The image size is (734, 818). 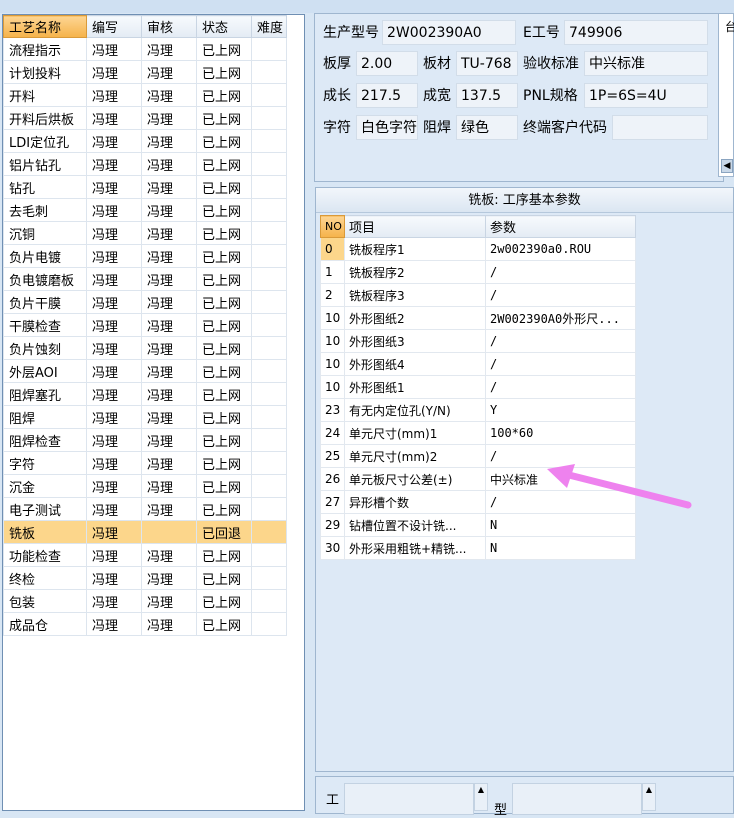 I want to click on process-row: 包装 冯理 冯理 已上网, so click(x=145, y=601).